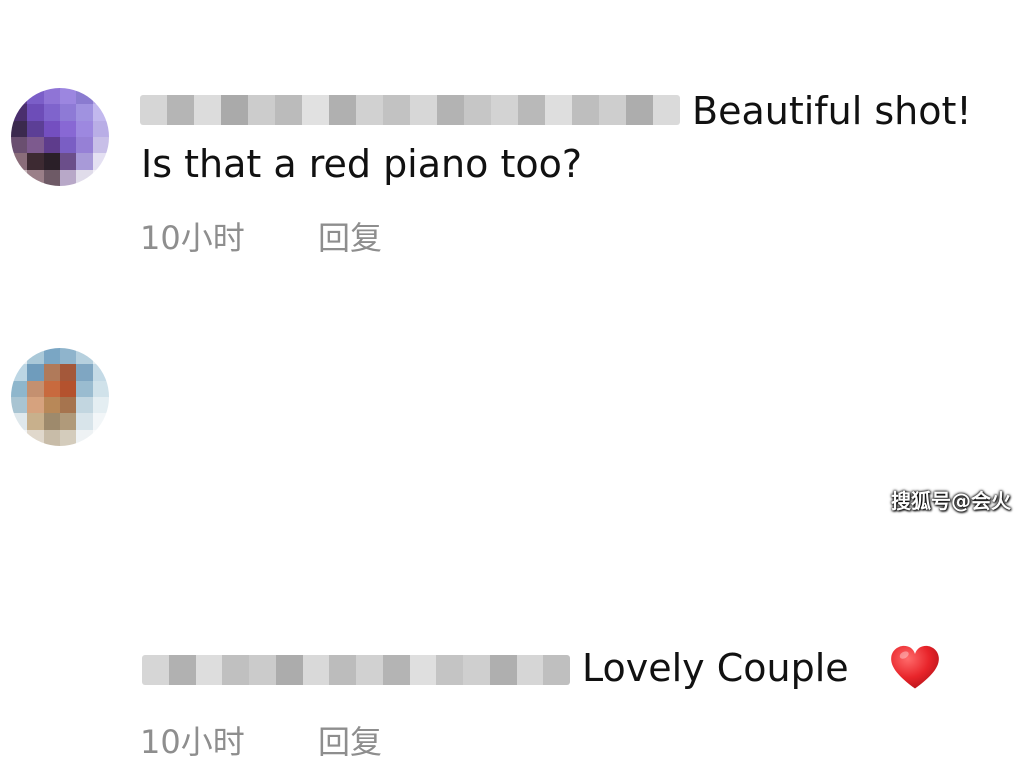 The height and width of the screenshot is (762, 1025). Describe the element at coordinates (362, 164) in the screenshot. I see `comment-text-continued: Is that a red piano too?` at that location.